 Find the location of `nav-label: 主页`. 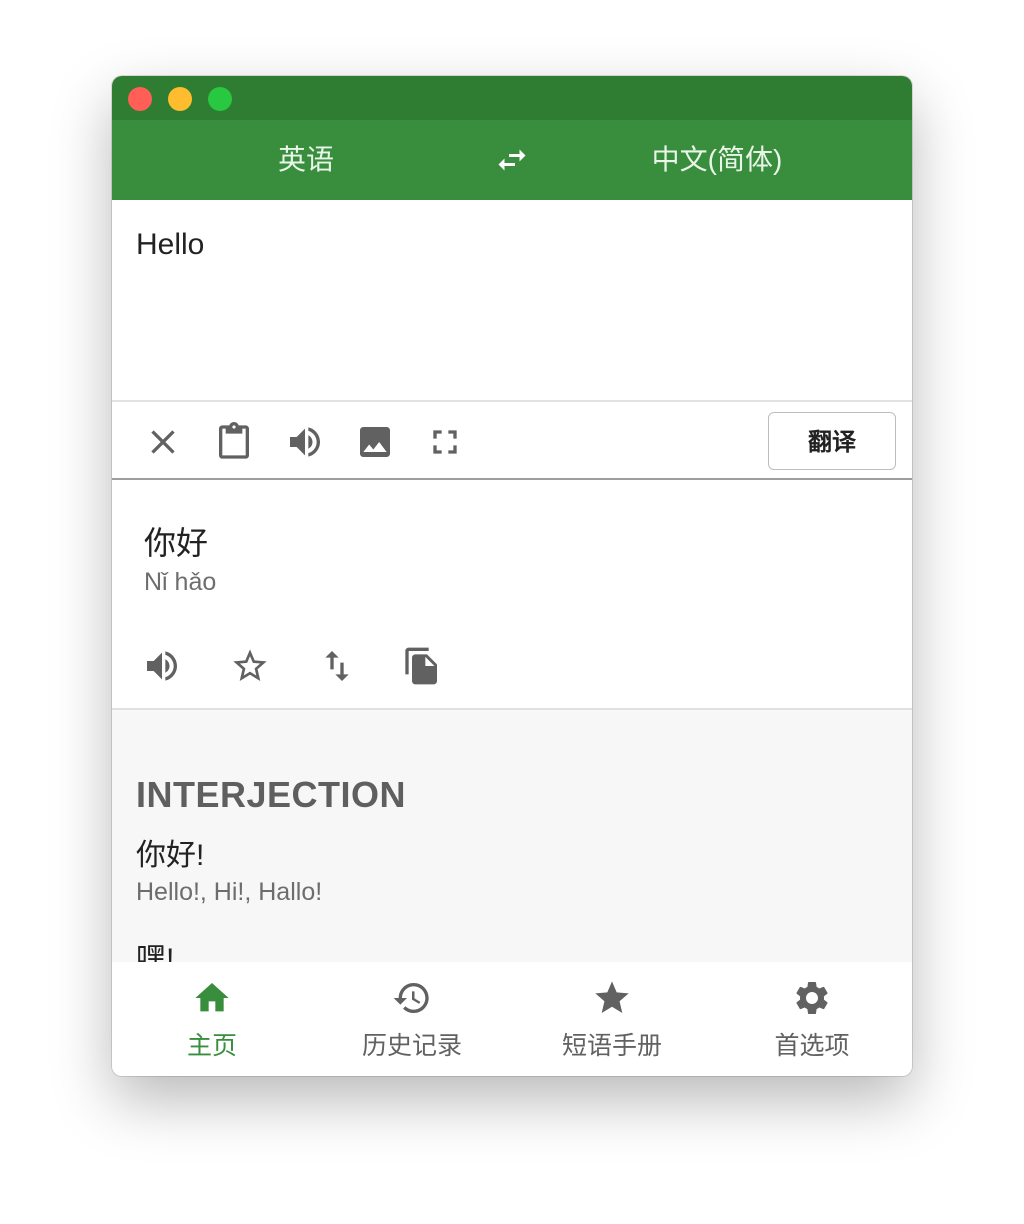

nav-label: 主页 is located at coordinates (211, 1046).